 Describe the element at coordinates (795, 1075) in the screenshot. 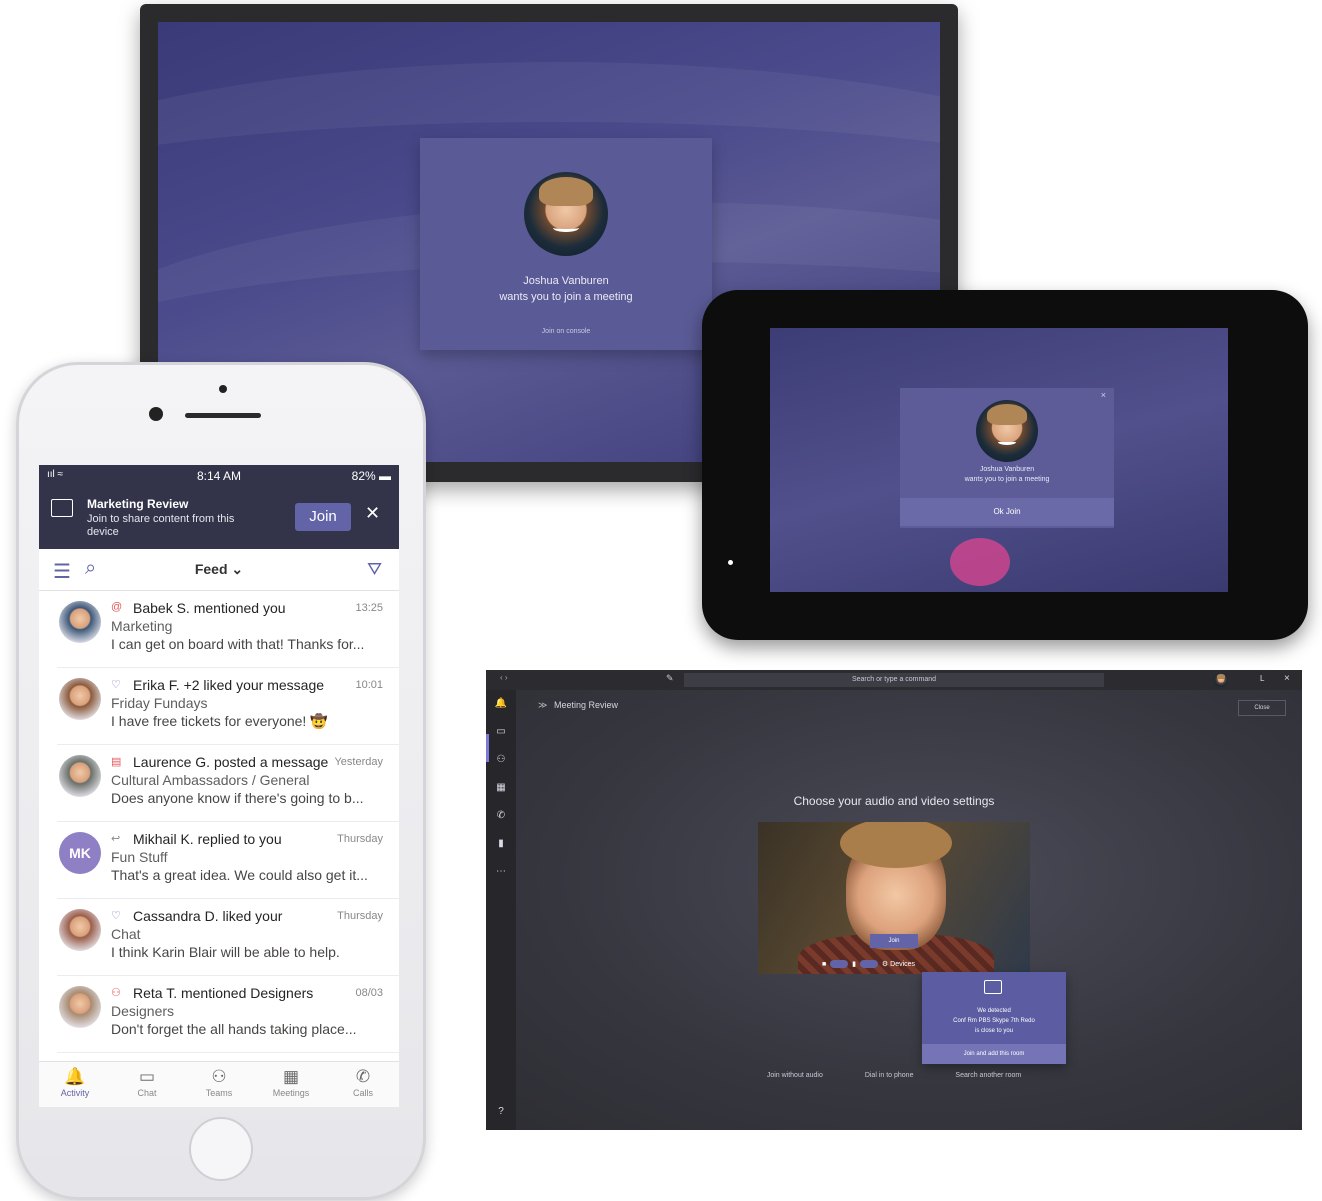

I see `join-without-audio-option: Join without audio` at that location.